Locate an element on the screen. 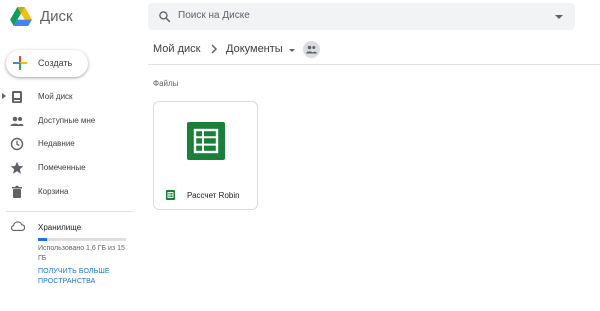  sidebar-item-recent: Недавние is located at coordinates (67, 144).